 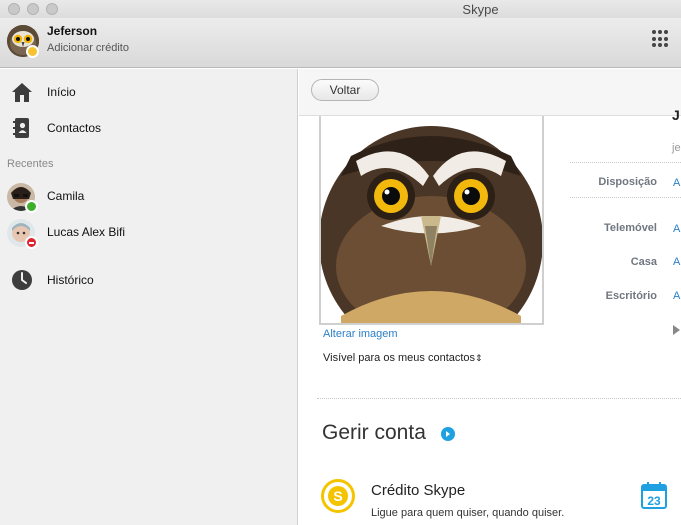 I want to click on arrow-right-circle-icon, so click(x=448, y=434).